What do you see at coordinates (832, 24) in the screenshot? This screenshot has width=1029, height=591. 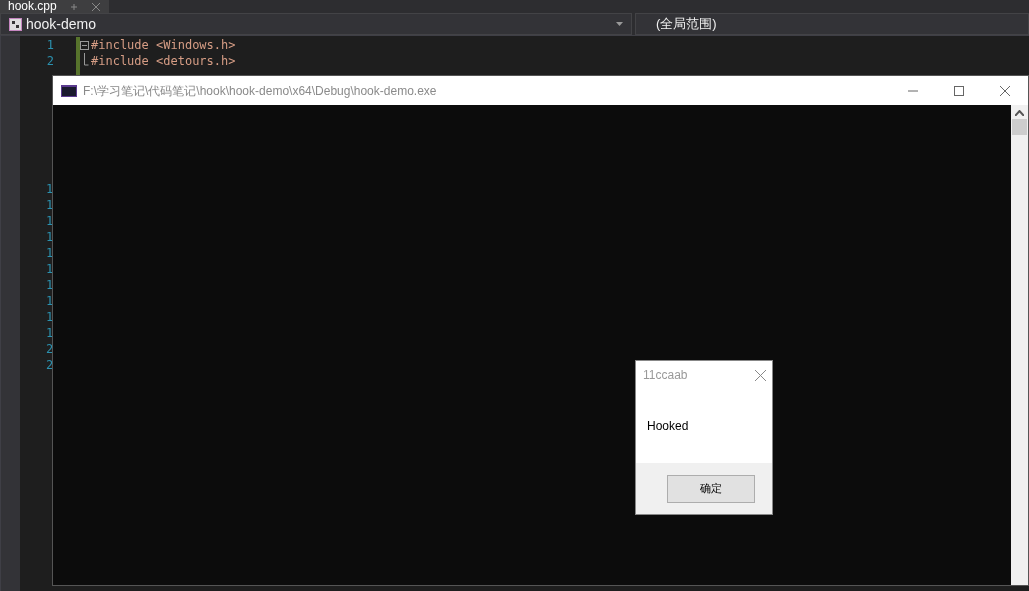 I see `scope-dropdown: (全局范围)` at bounding box center [832, 24].